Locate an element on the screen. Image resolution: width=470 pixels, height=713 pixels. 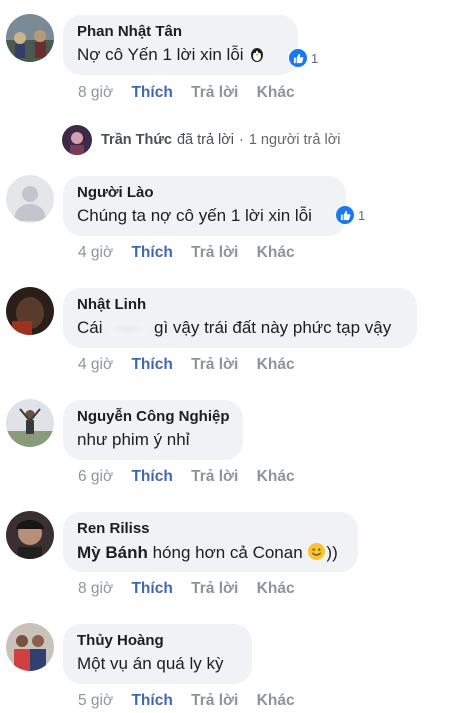
comment-bubble: Thủy Hoàng Một vụ án quá ly kỳ is located at coordinates (157, 654).